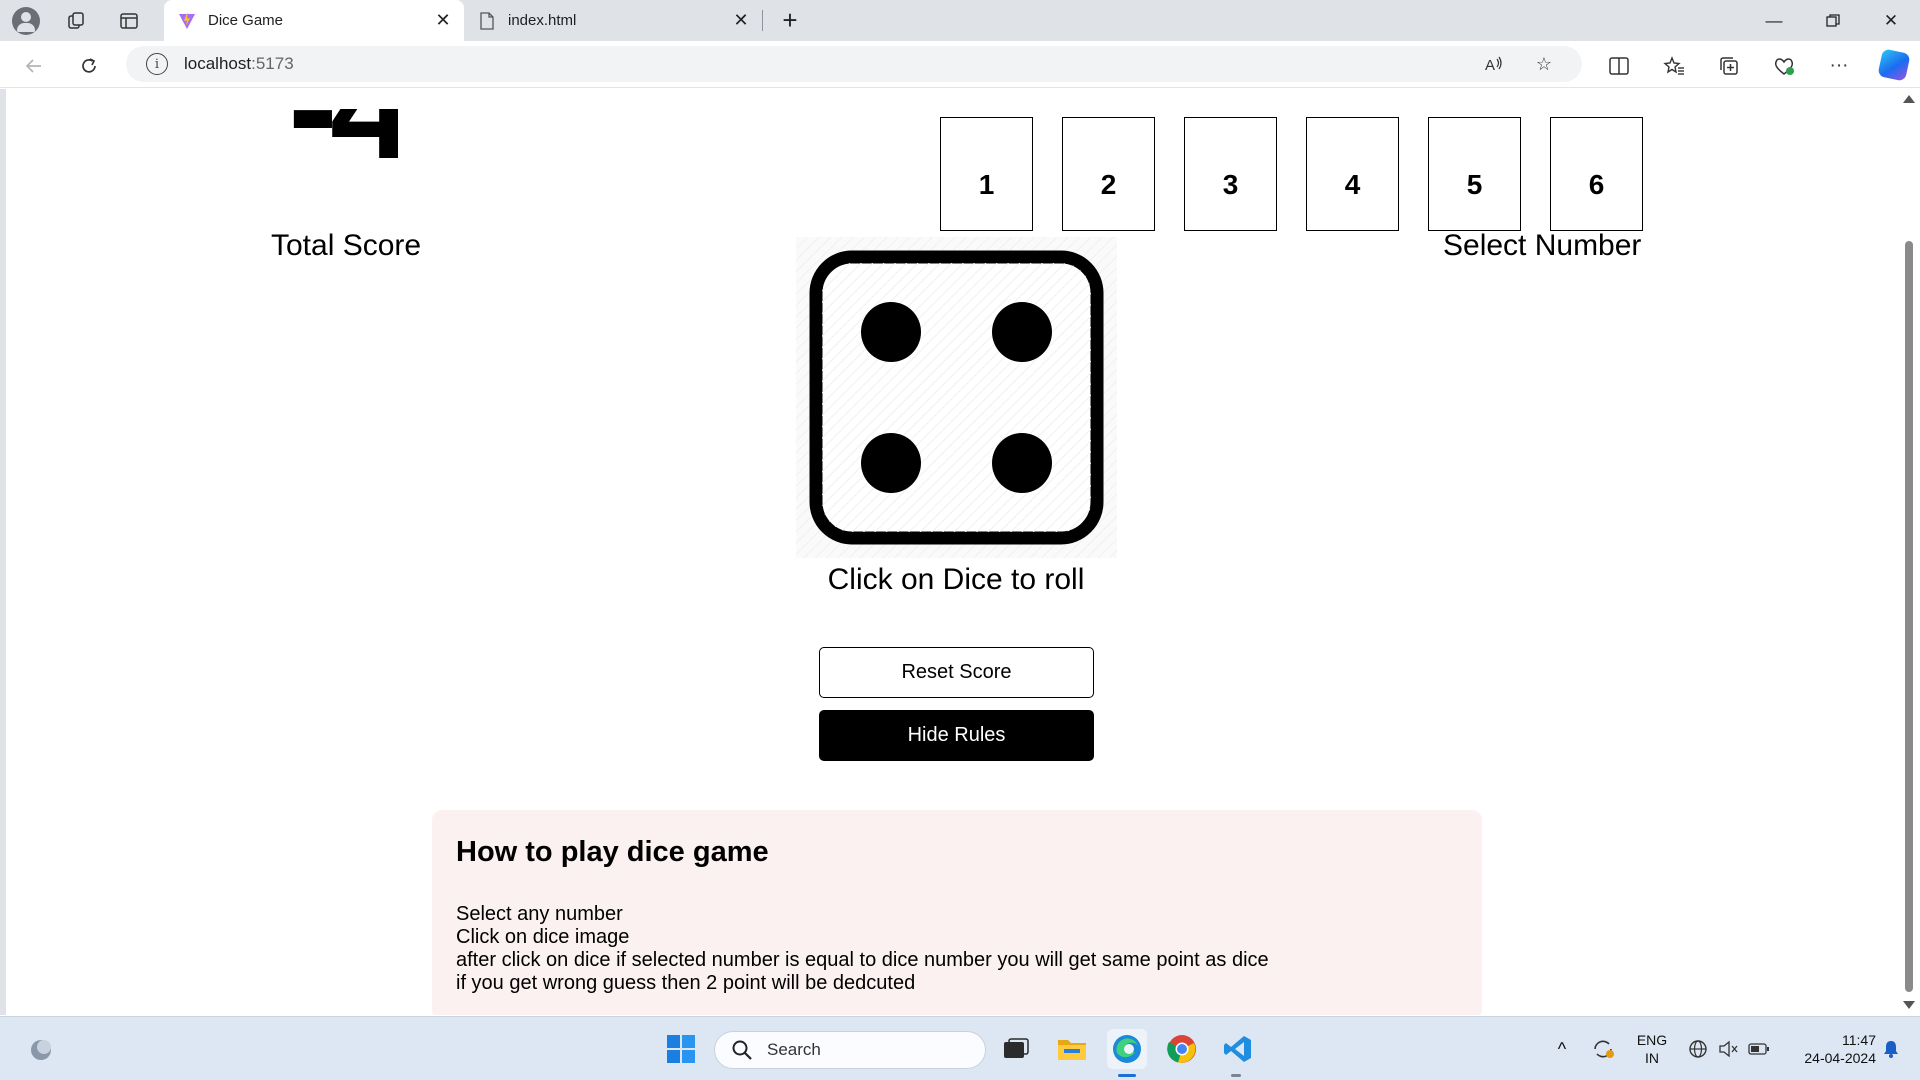 This screenshot has height=1080, width=1920. I want to click on scroll-down-arrow-icon, so click(1909, 1005).